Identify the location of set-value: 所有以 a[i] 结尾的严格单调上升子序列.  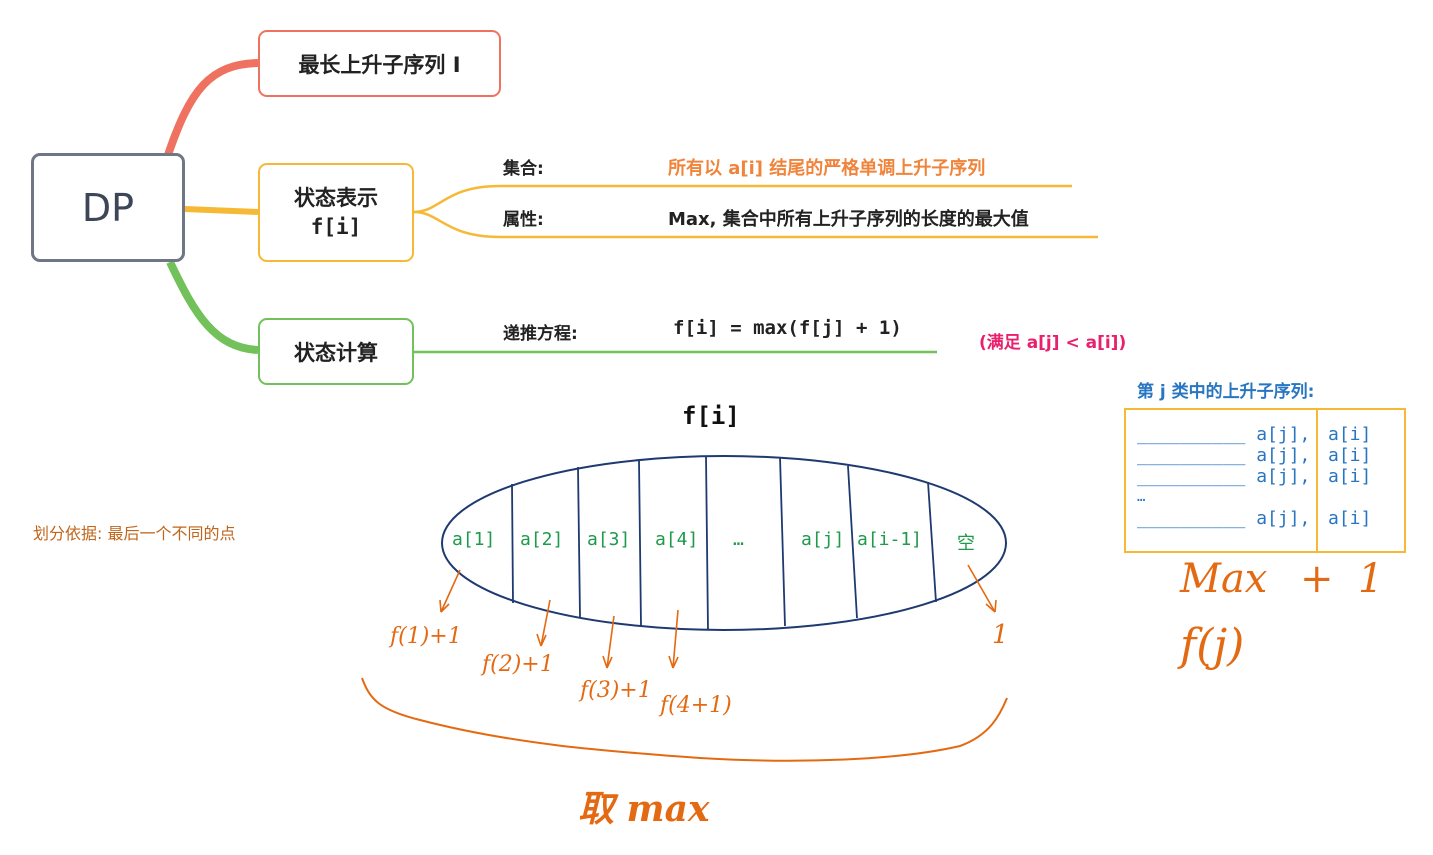
(827, 168).